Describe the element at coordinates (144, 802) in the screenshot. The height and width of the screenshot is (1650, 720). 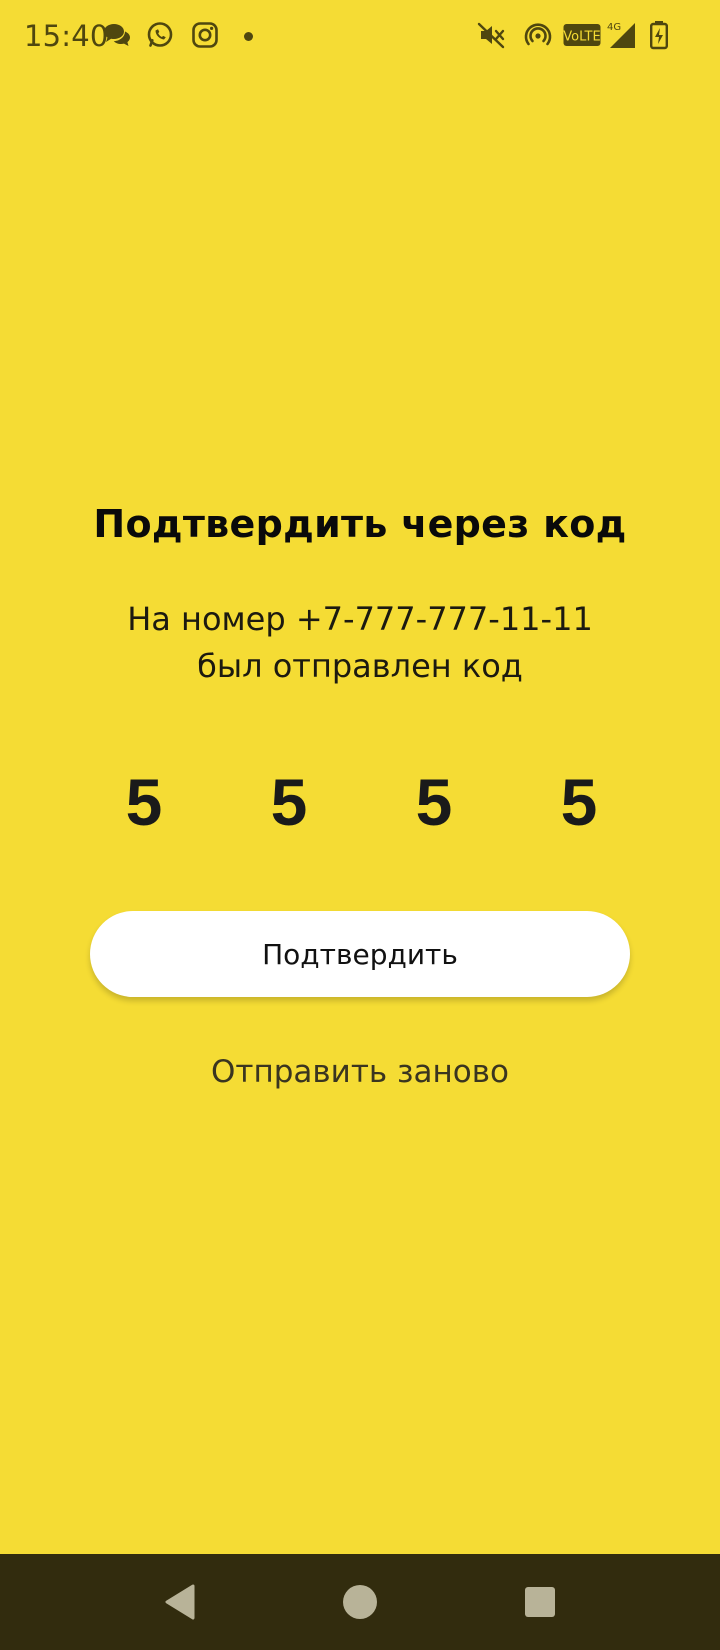
I see `code-digit-1: 5` at that location.